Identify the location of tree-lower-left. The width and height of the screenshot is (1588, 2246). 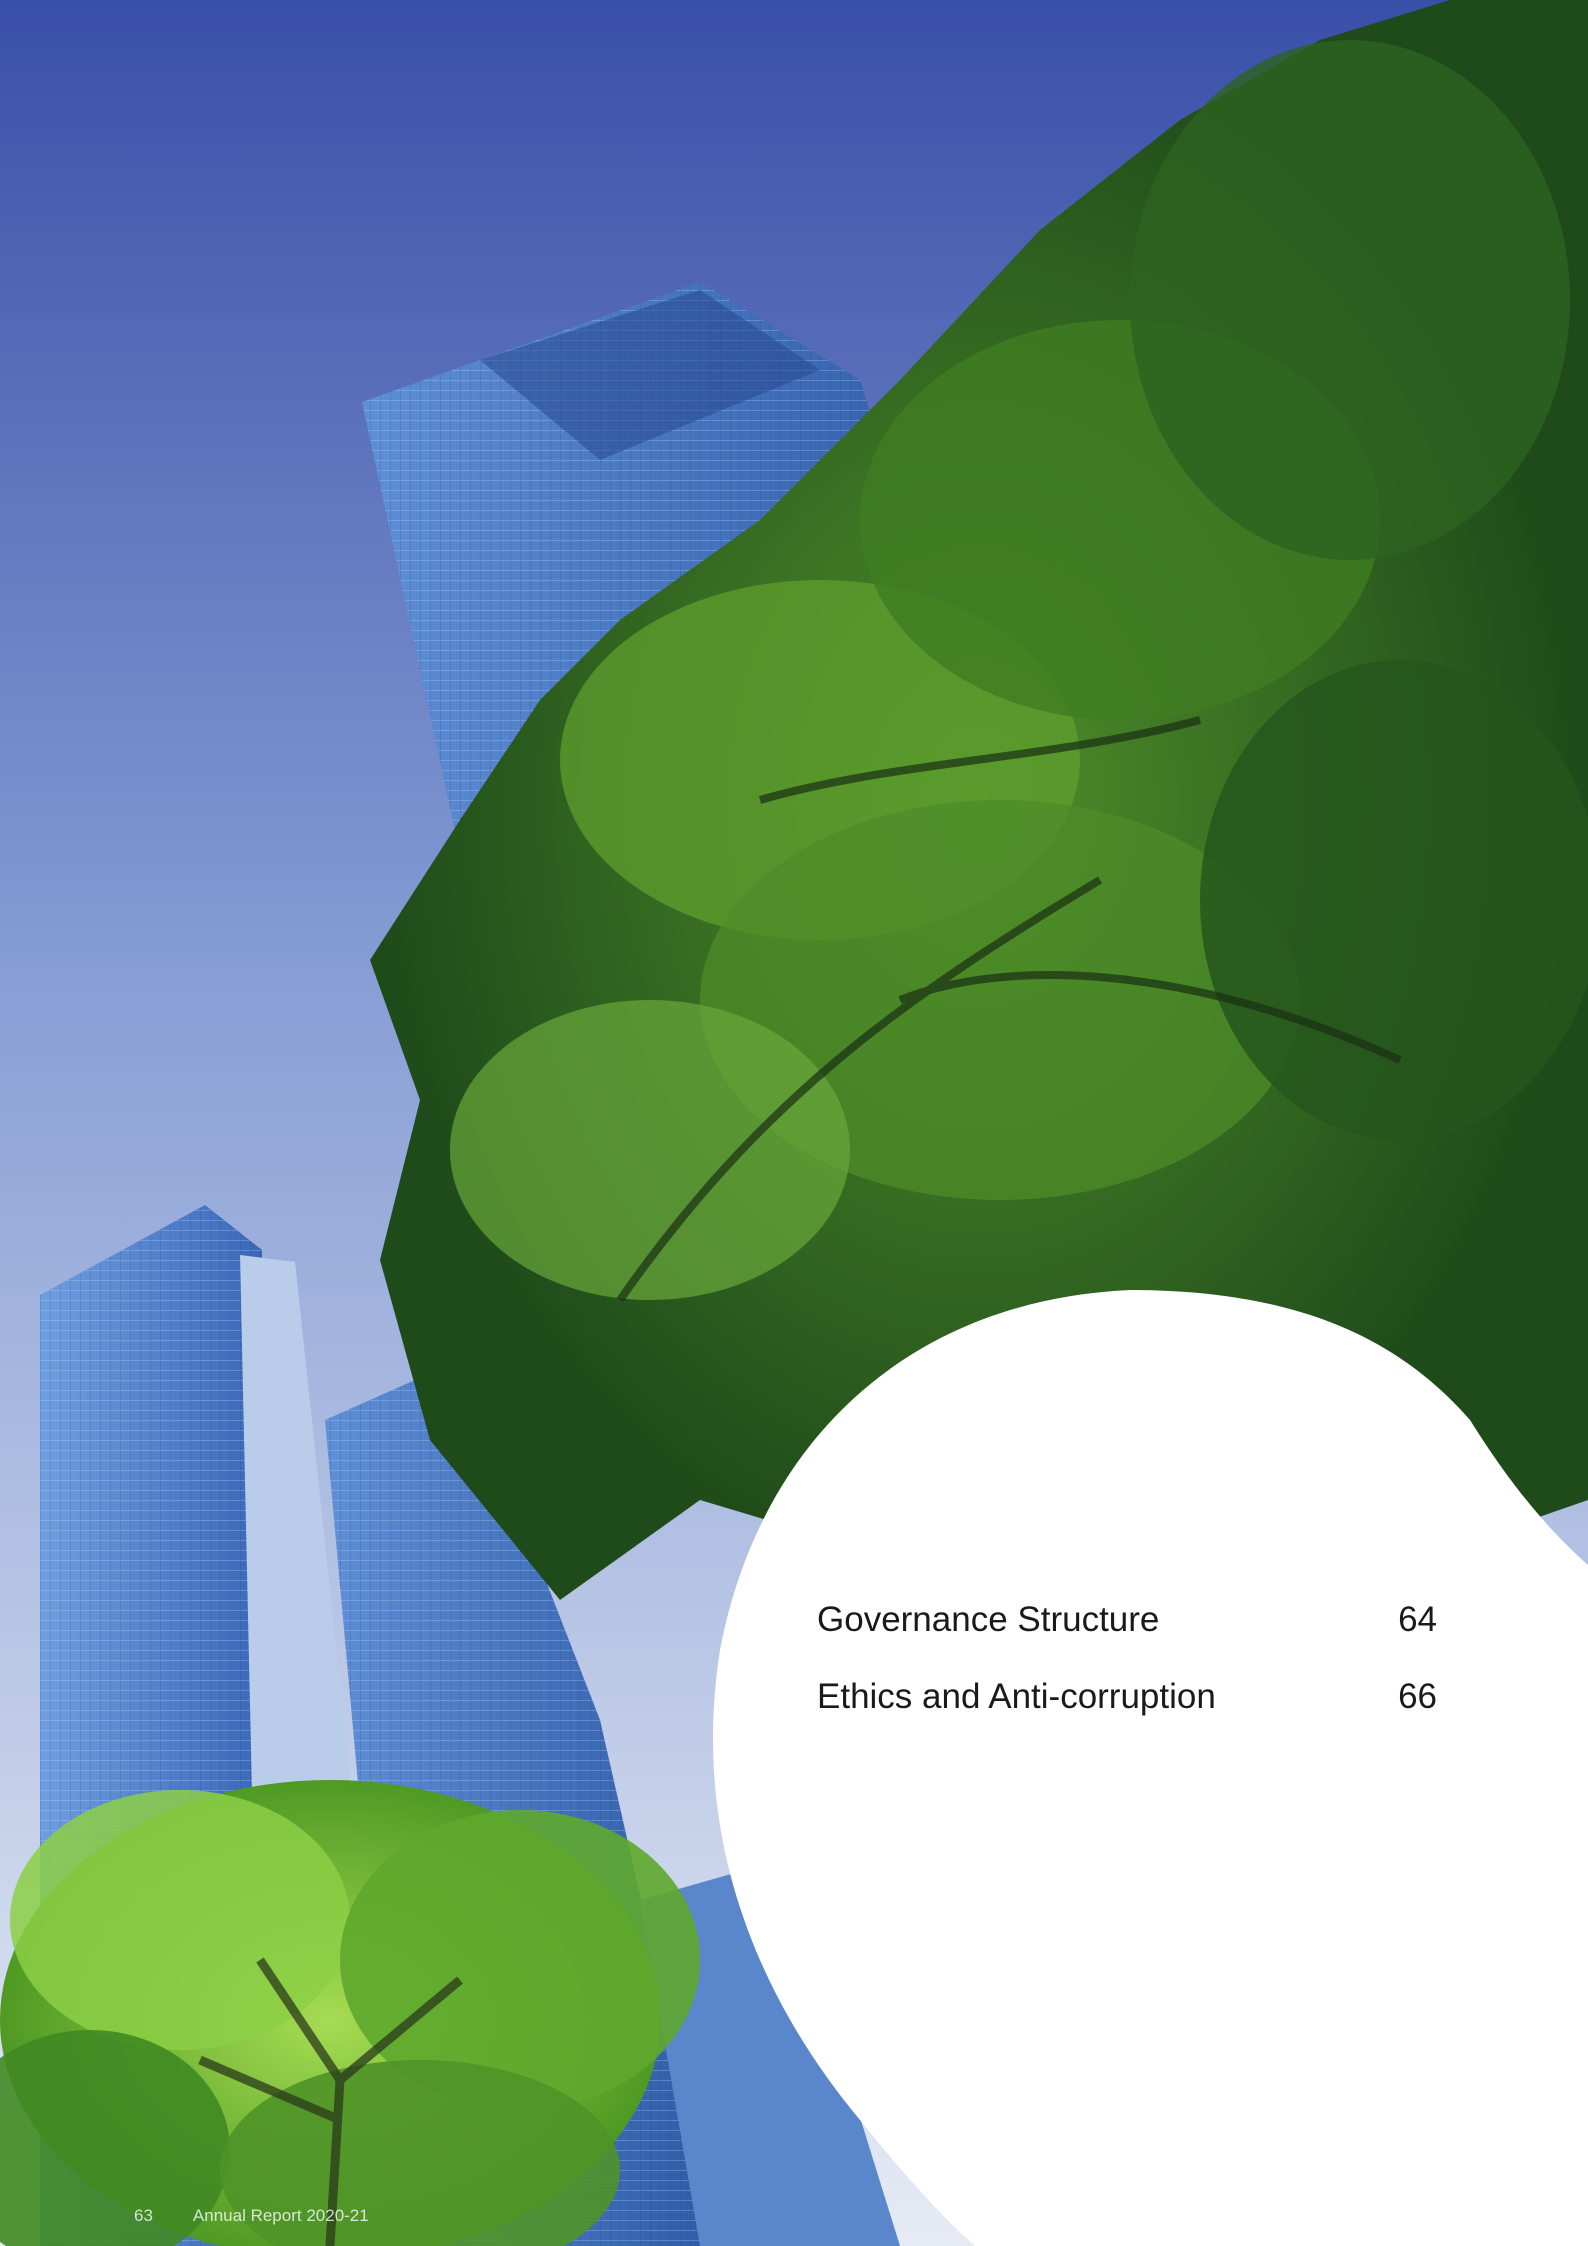
(350, 2013).